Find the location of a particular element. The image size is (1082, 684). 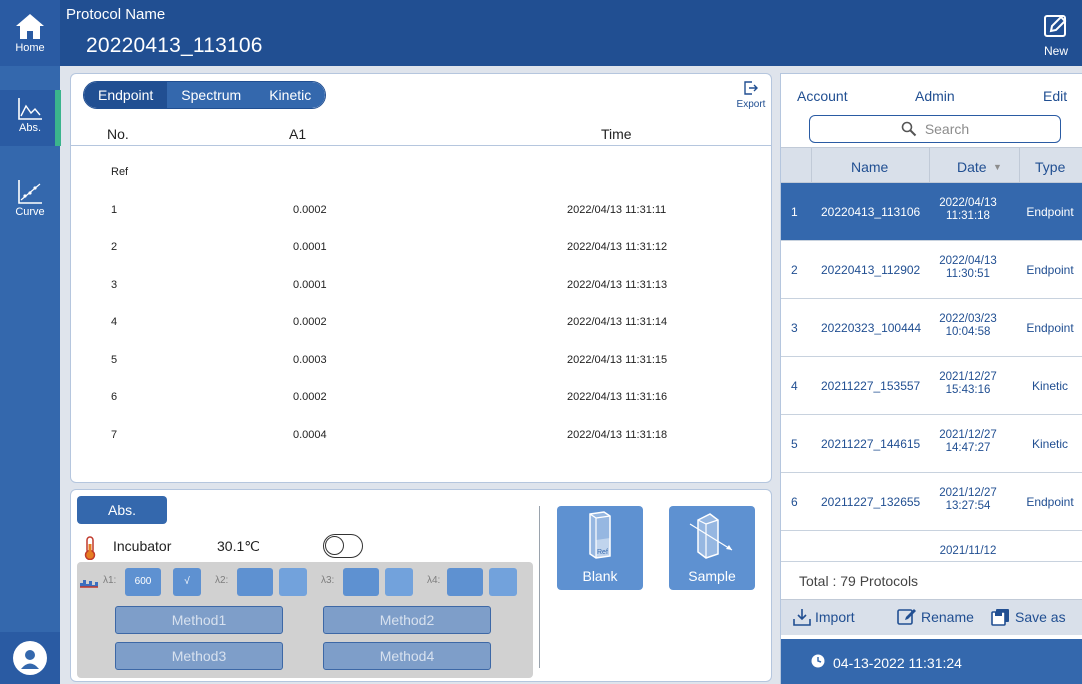

save-as-icon is located at coordinates (1000, 617).